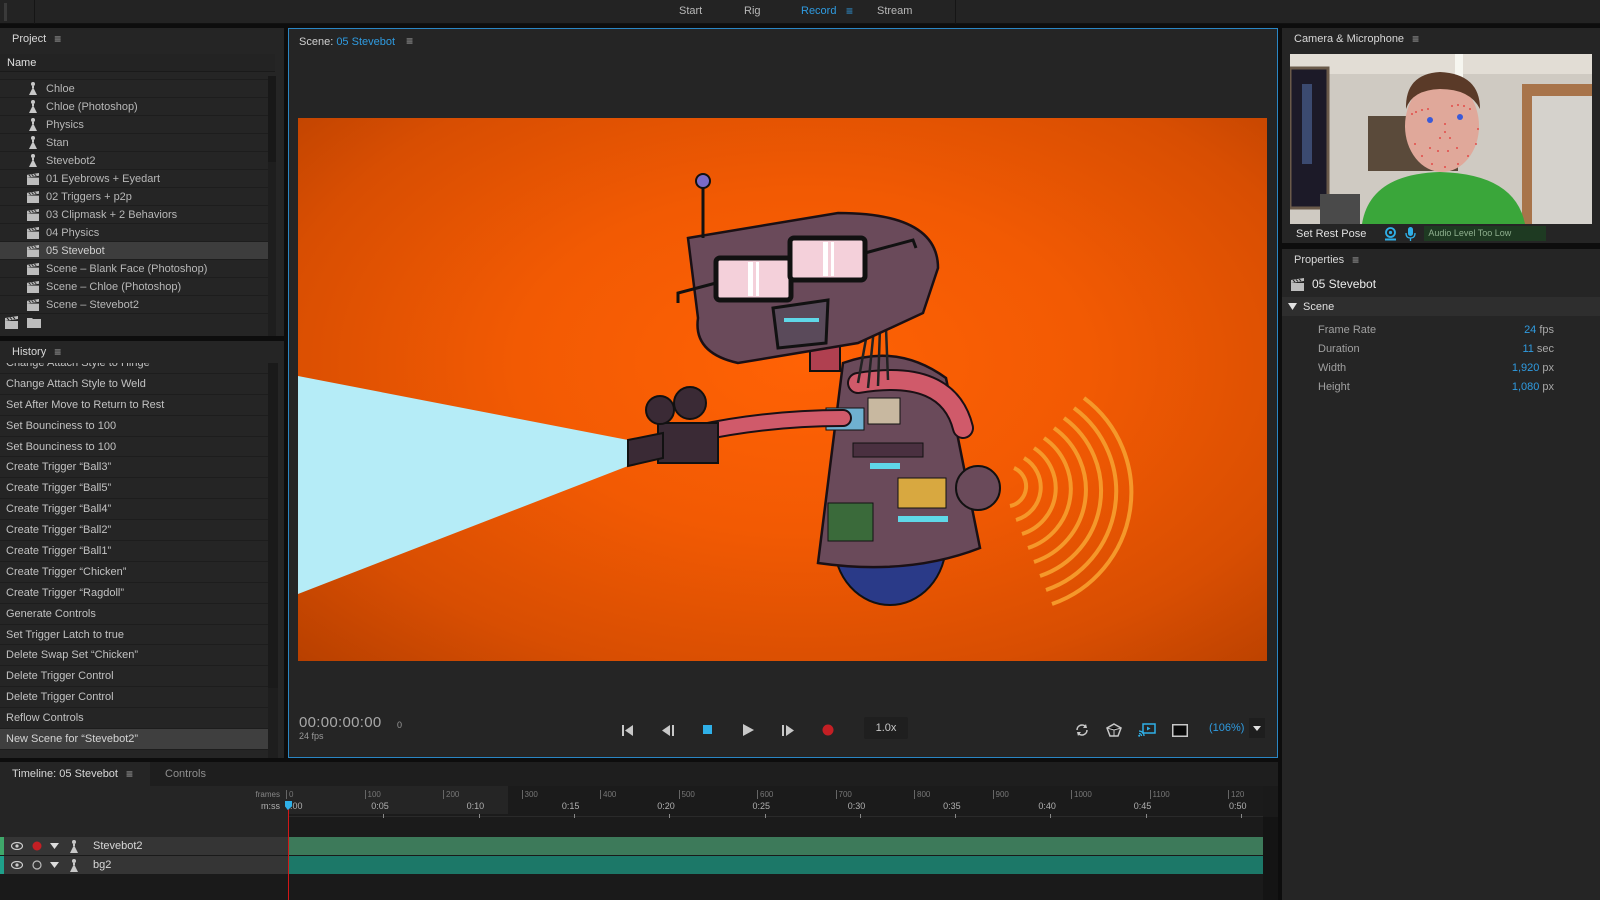 The width and height of the screenshot is (1600, 900). Describe the element at coordinates (1441, 306) in the screenshot. I see `scene-section-header: Scene` at that location.